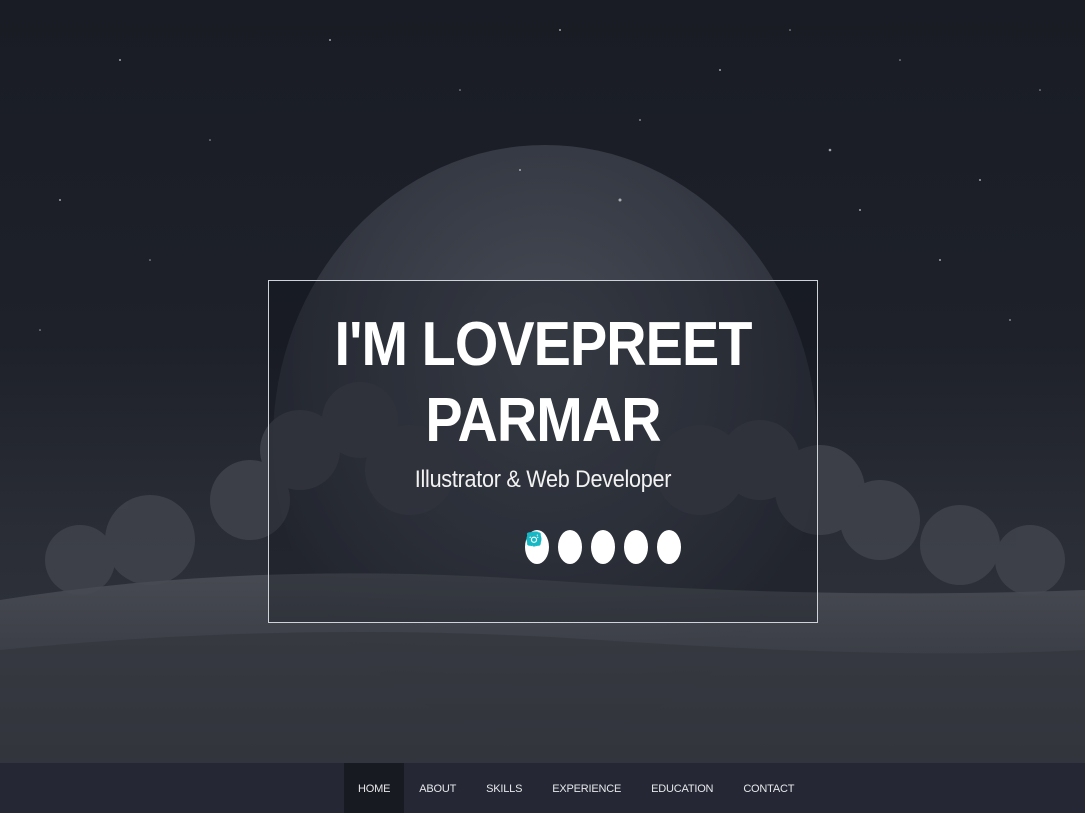 The height and width of the screenshot is (813, 1085). What do you see at coordinates (556, 547) in the screenshot?
I see `facebook-link` at bounding box center [556, 547].